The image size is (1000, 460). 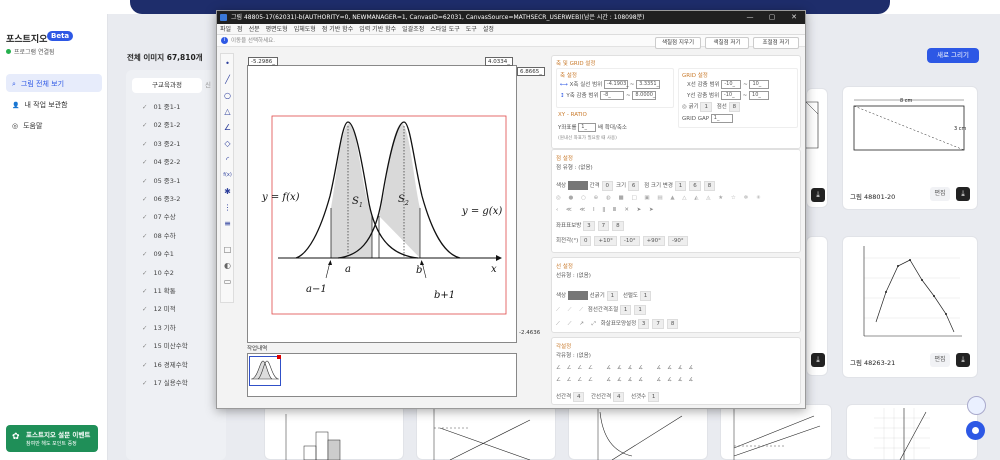 What do you see at coordinates (606, 210) in the screenshot?
I see `point-arrow-icons: ‹ ≪ ≪ Ⅰ ǁ Ⅲ ✕ ➤ ➤` at bounding box center [606, 210].